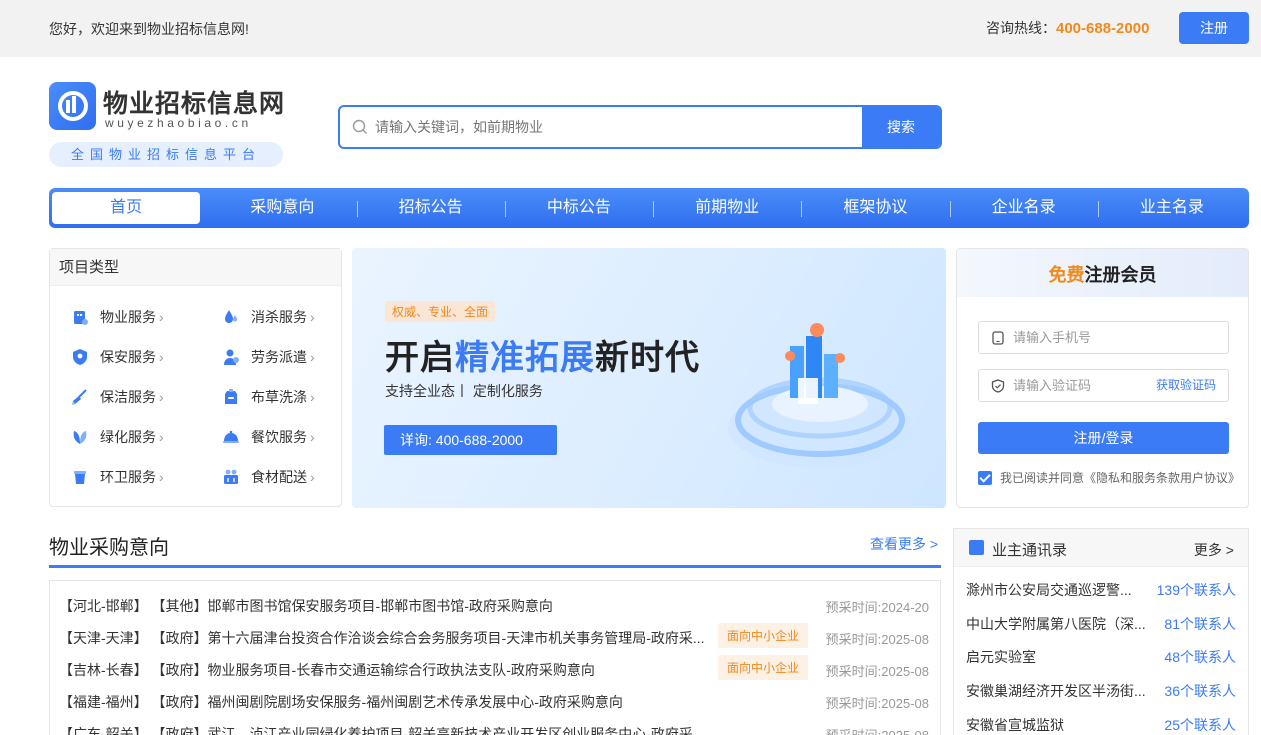 The width and height of the screenshot is (1261, 735). I want to click on logo-title: 物业招标信息网, so click(194, 104).